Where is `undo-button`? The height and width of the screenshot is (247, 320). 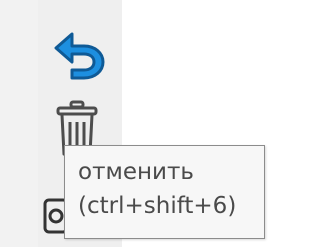
undo-button is located at coordinates (79, 53).